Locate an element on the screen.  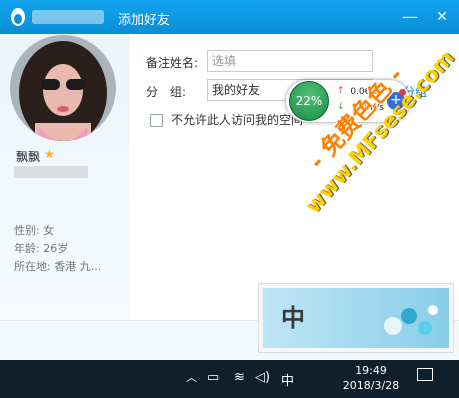
account-id-blurred is located at coordinates (51, 172).